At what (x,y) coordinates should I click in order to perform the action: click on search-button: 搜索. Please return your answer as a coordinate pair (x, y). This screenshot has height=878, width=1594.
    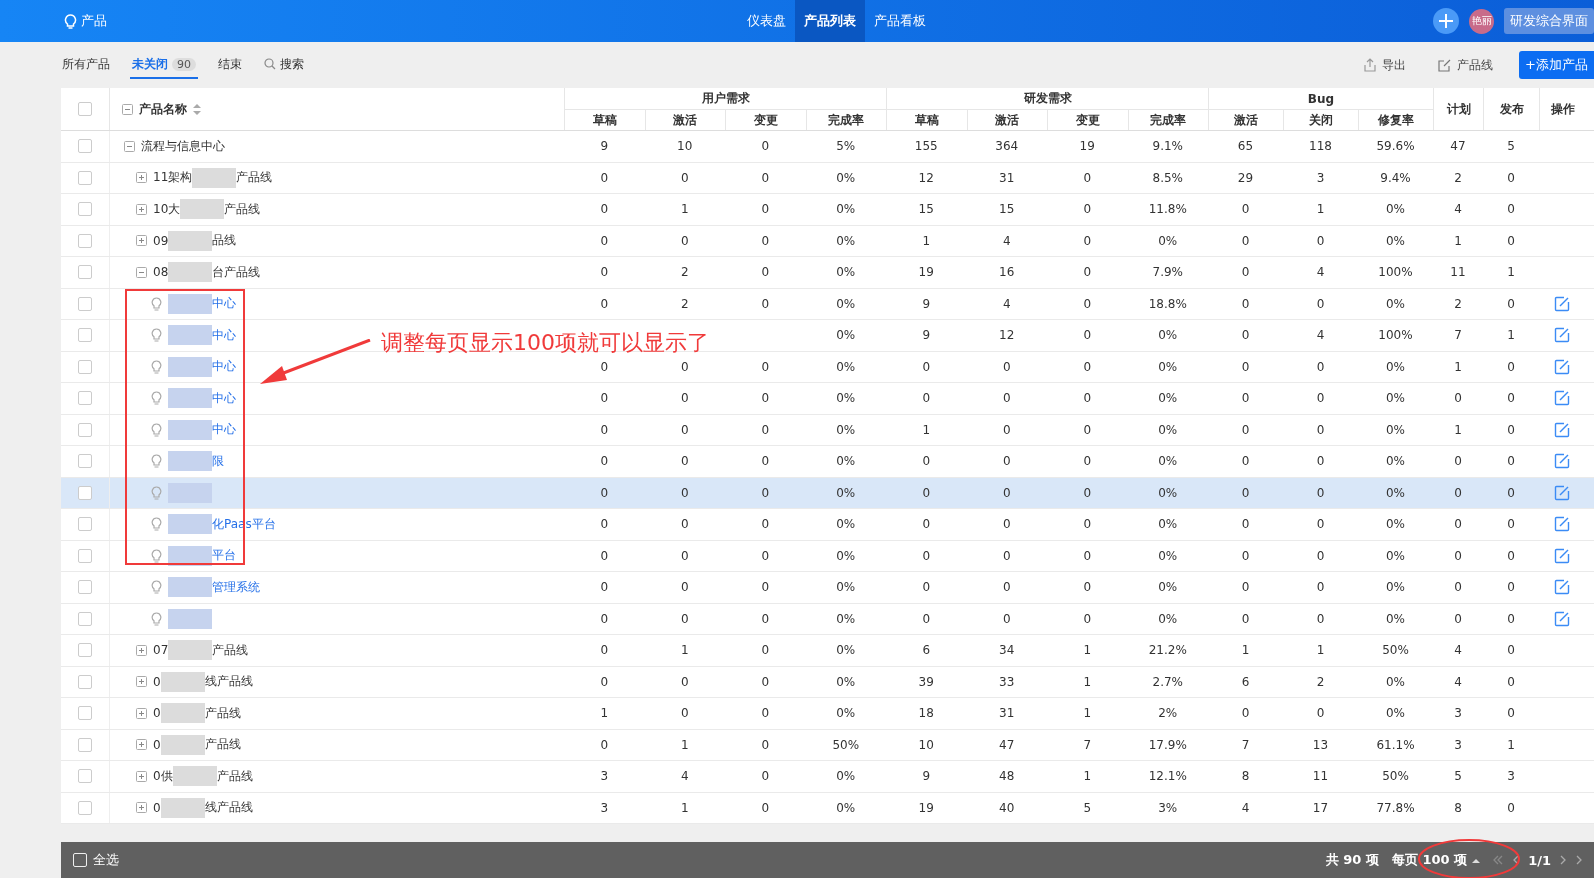
    Looking at the image, I should click on (284, 65).